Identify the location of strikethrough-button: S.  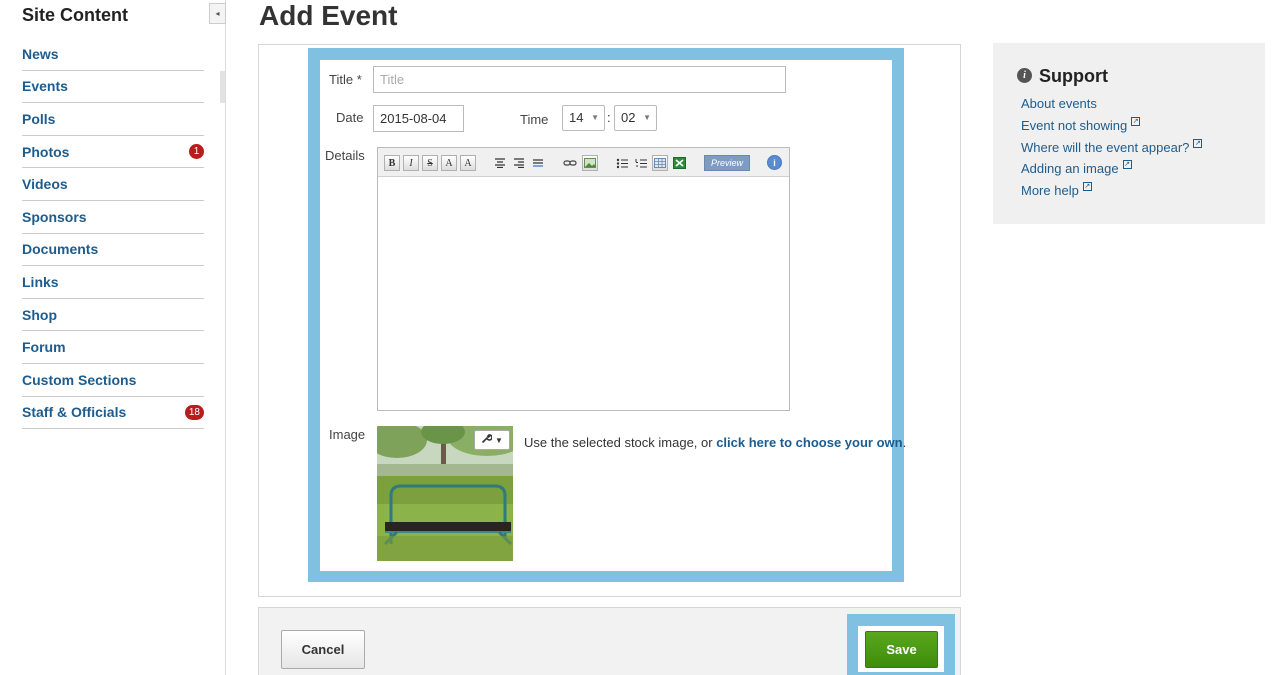
(430, 163).